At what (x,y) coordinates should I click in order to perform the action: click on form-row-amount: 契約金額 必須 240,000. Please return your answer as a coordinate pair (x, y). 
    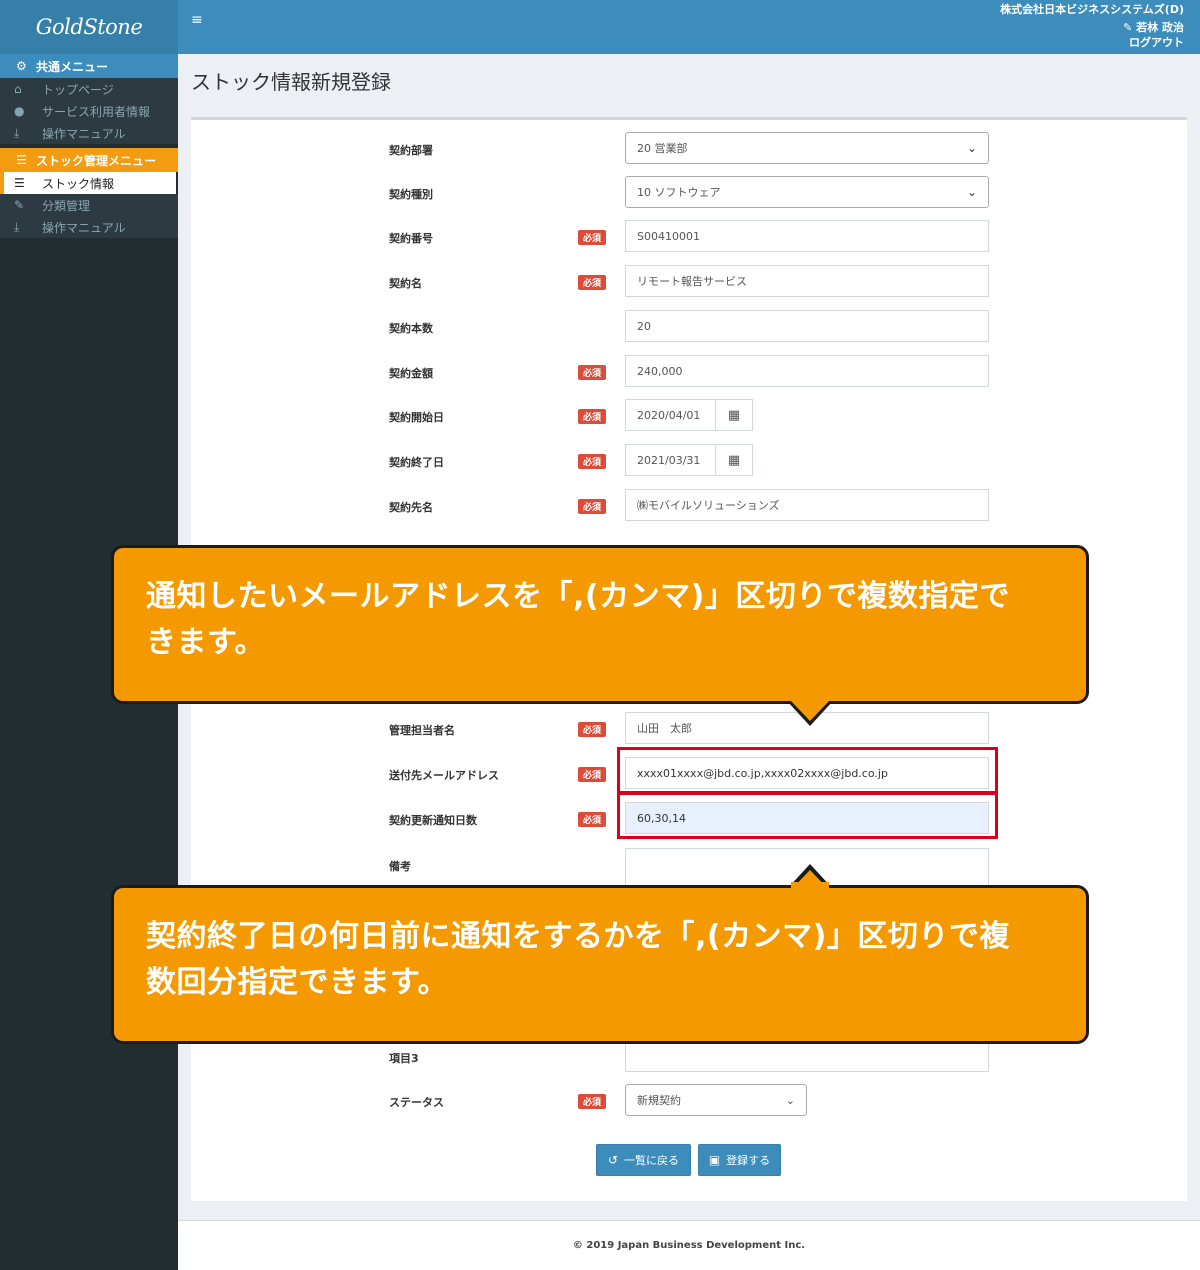
    Looking at the image, I should click on (689, 372).